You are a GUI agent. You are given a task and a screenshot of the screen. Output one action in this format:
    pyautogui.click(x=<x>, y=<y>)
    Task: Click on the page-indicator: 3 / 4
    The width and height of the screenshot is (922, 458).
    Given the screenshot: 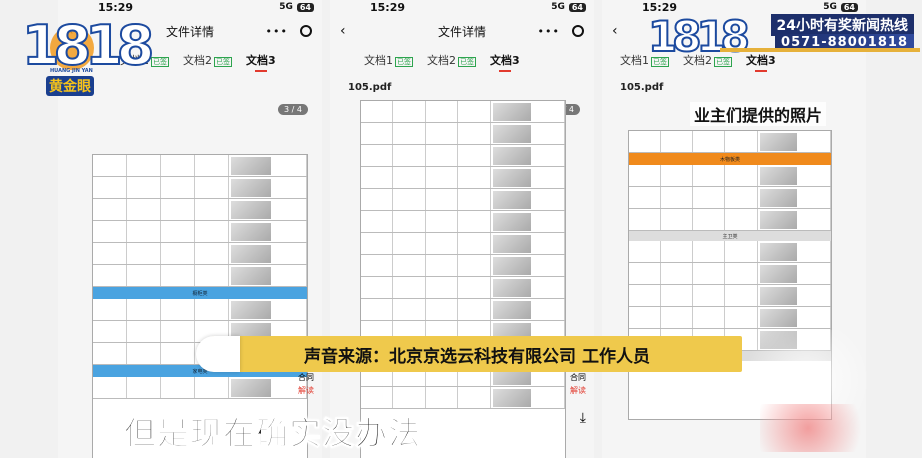 What is the action you would take?
    pyautogui.click(x=293, y=109)
    